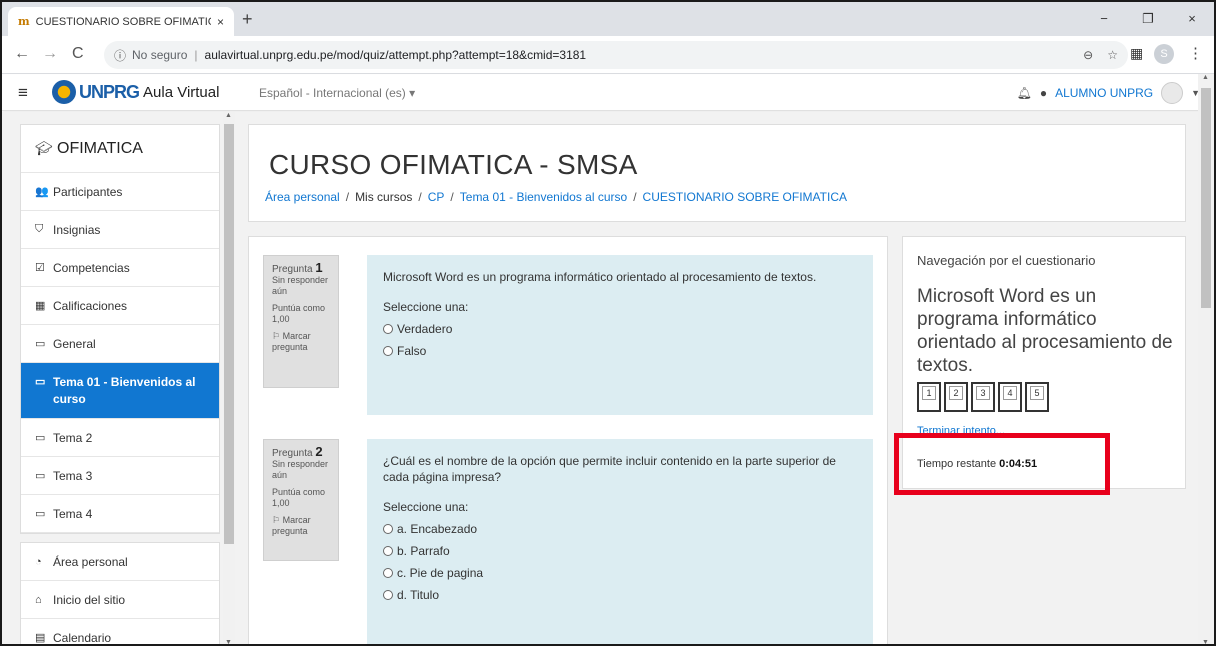 This screenshot has height=646, width=1216. Describe the element at coordinates (120, 438) in the screenshot. I see `sidebar-item: ▭ Tema 2` at that location.